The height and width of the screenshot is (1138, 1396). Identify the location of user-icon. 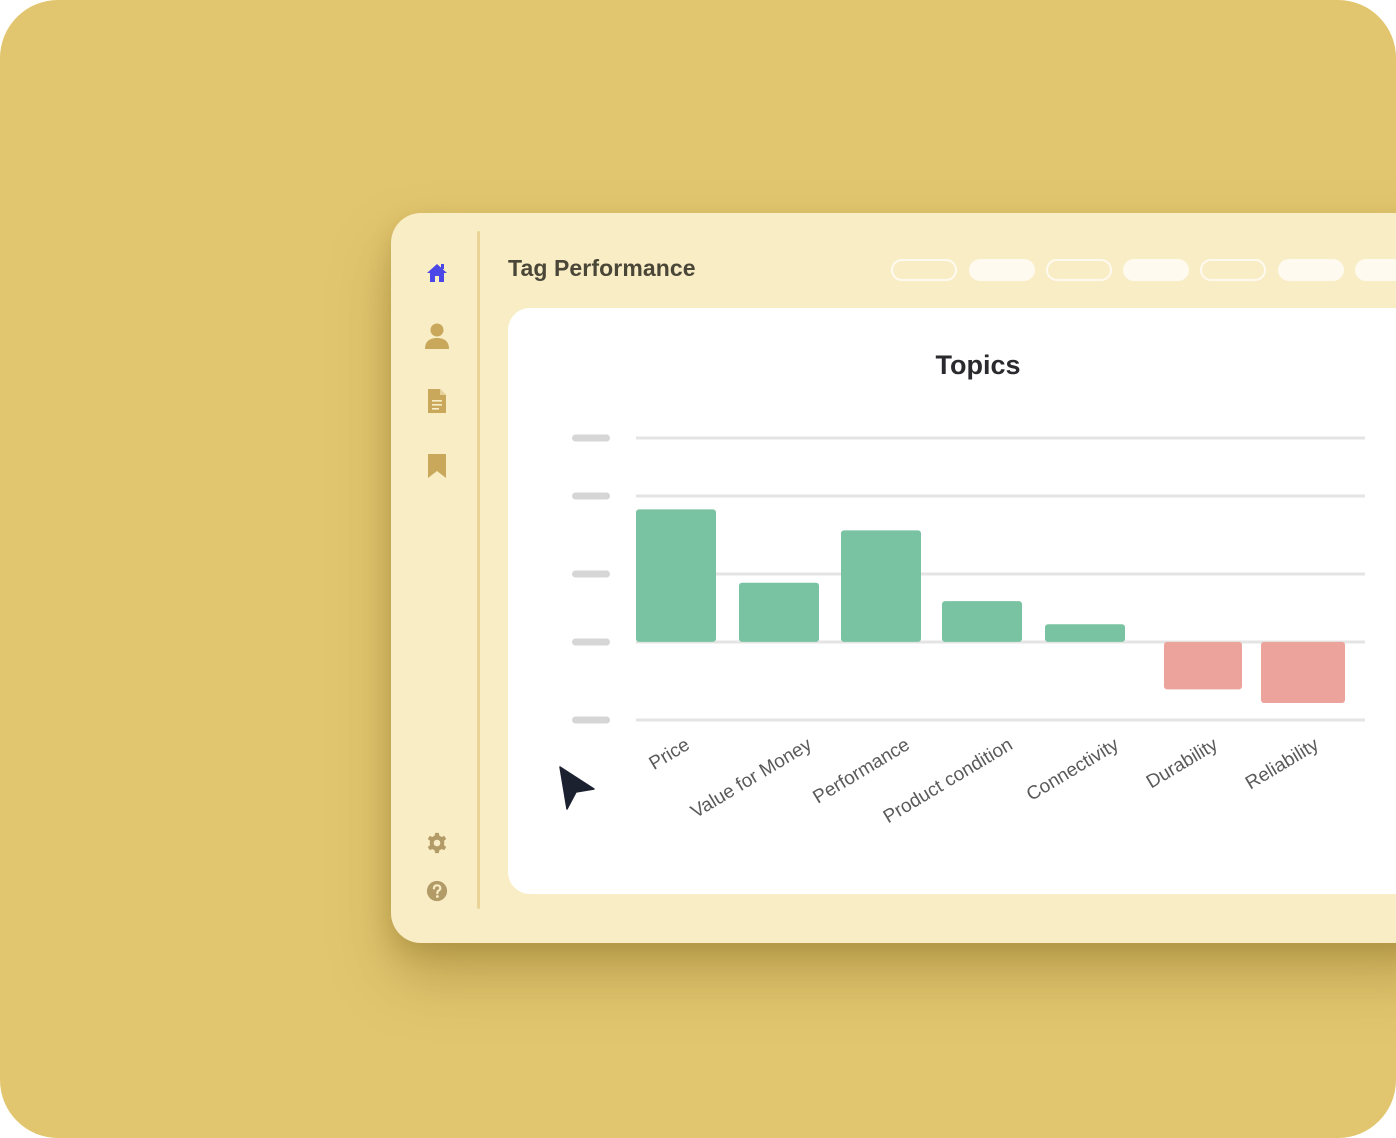
(437, 336).